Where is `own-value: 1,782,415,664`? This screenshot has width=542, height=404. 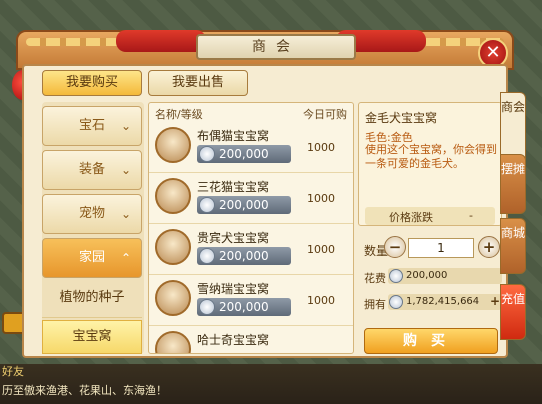 own-value: 1,782,415,664 is located at coordinates (443, 301).